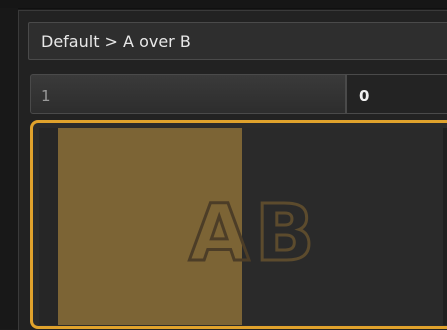  Describe the element at coordinates (284, 234) in the screenshot. I see `logo-letter-b: B` at that location.